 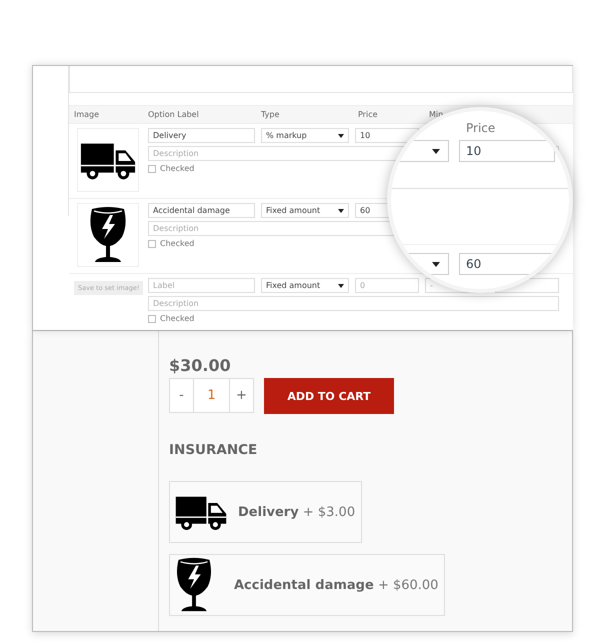 I want to click on section-heading: INSURANCE, so click(x=213, y=450).